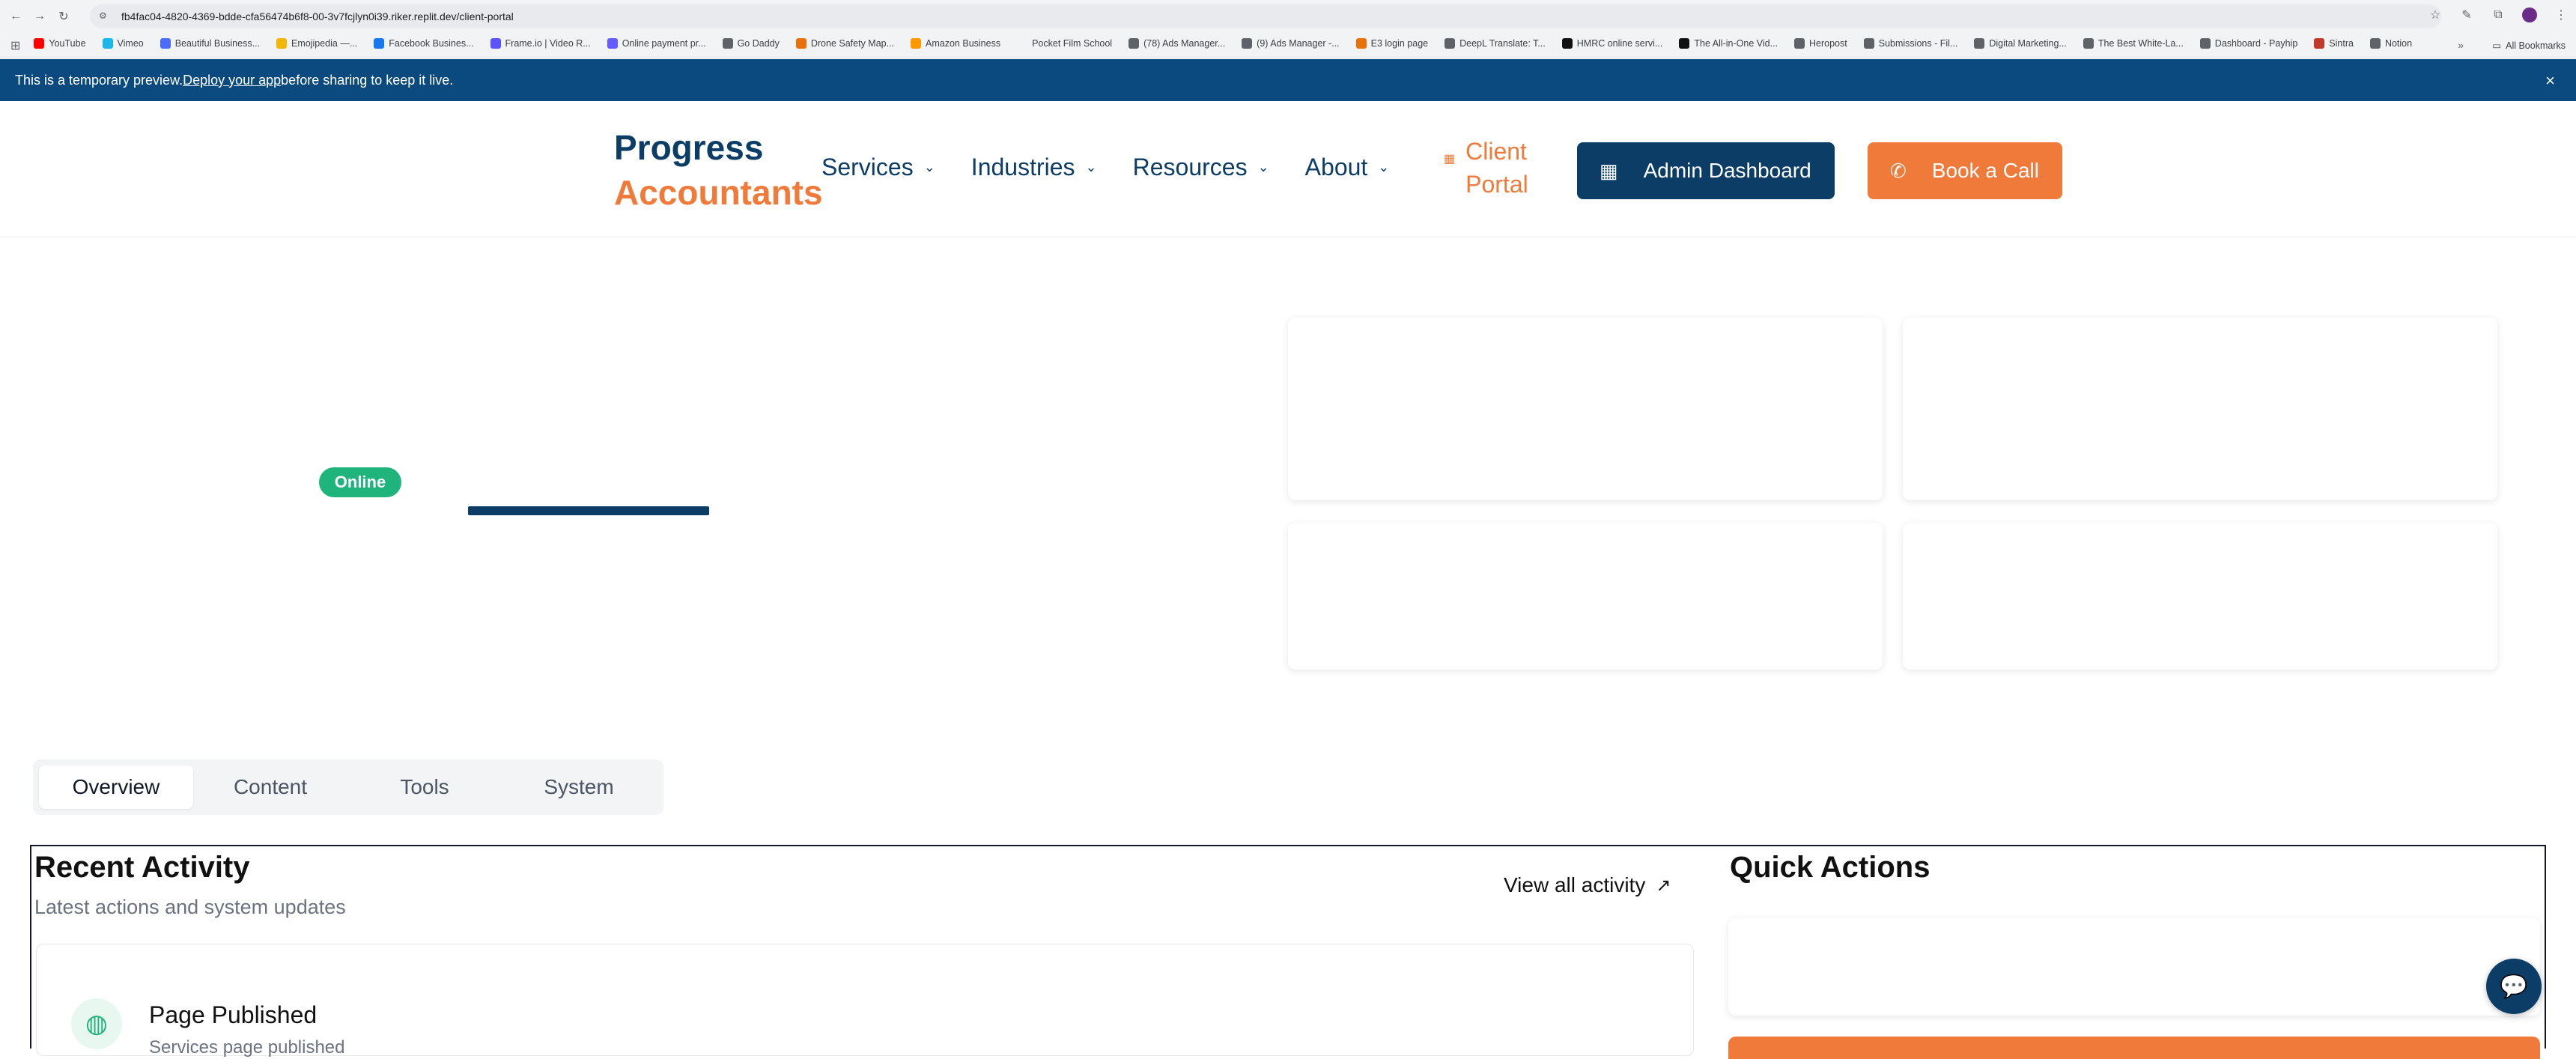 The image size is (2576, 1059). I want to click on menu-icon: ⋮, so click(2561, 15).